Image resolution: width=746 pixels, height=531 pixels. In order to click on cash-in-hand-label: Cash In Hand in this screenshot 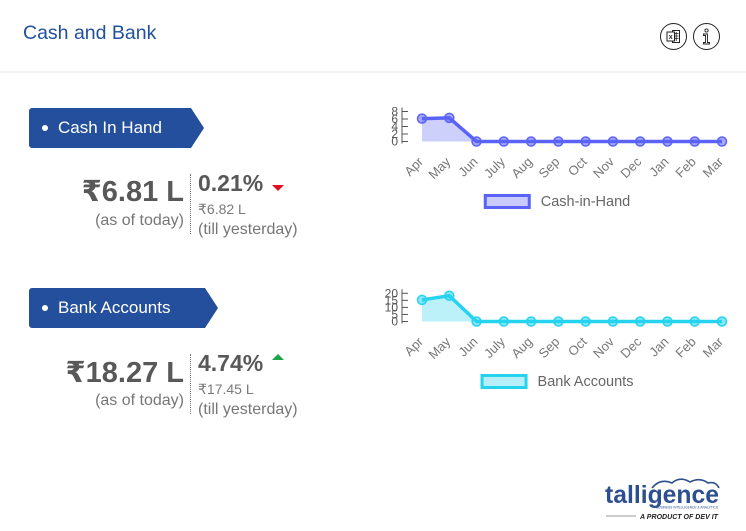, I will do `click(110, 127)`.